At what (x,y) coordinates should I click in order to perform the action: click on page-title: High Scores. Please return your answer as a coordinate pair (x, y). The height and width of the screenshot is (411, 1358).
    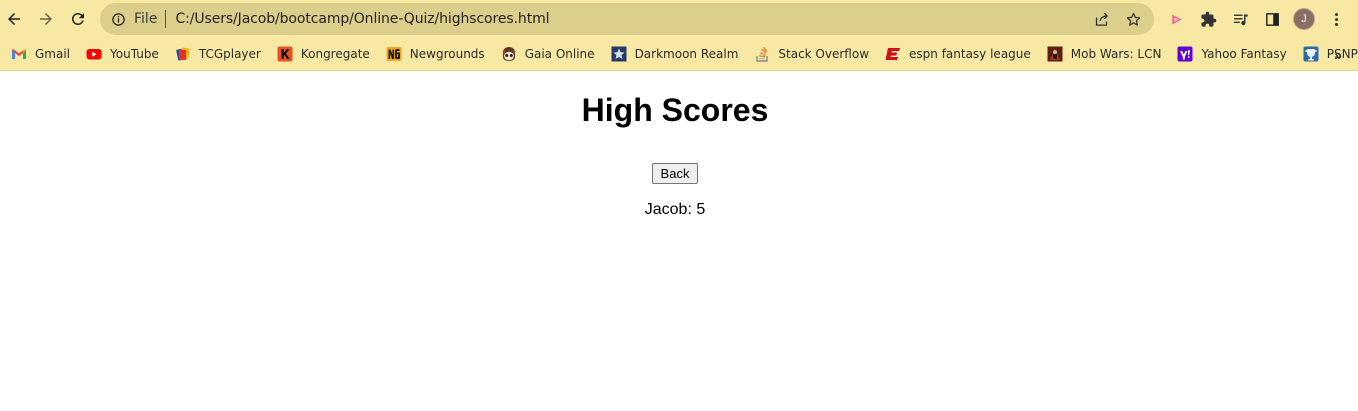
    Looking at the image, I should click on (675, 110).